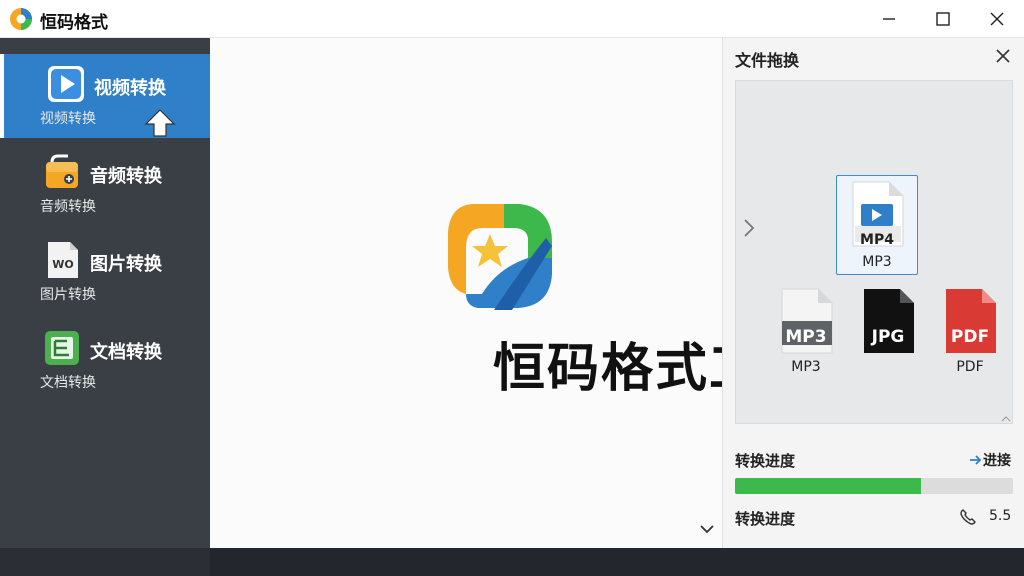  Describe the element at coordinates (976, 460) in the screenshot. I see `arrow-right-icon` at that location.